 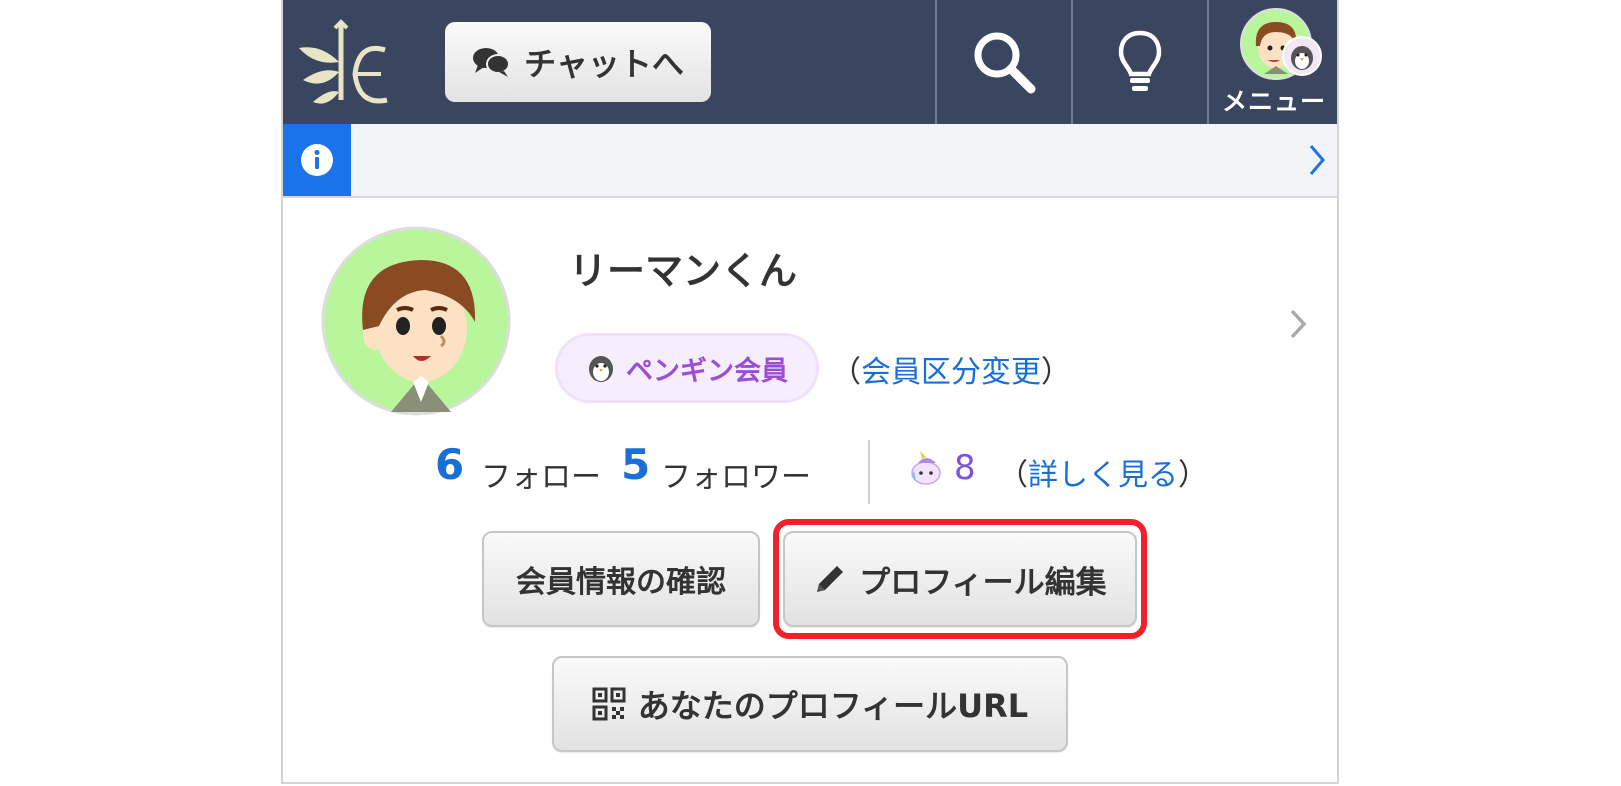 I want to click on chat-bubbles-icon, so click(x=492, y=62).